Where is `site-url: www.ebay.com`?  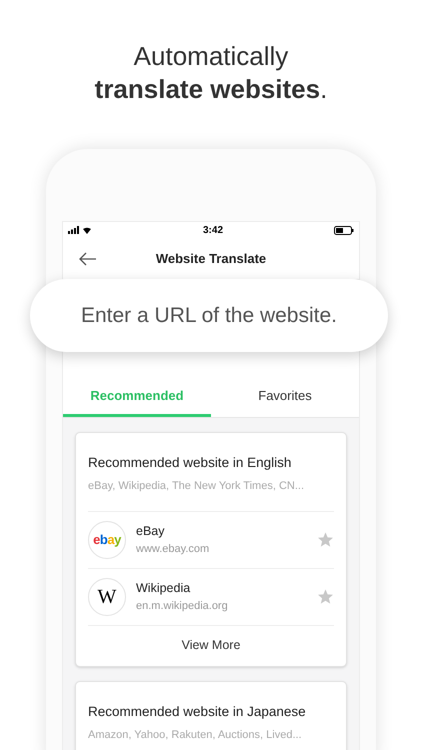
site-url: www.ebay.com is located at coordinates (173, 549).